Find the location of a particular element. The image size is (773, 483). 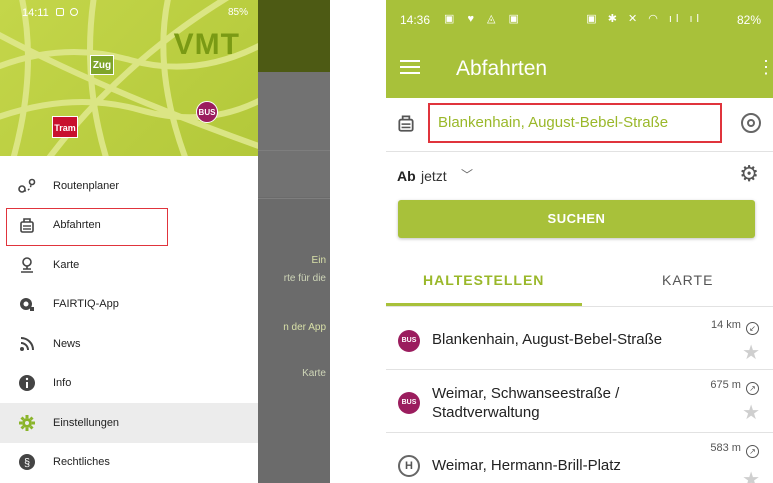

clock: 14:11 is located at coordinates (35, 13).